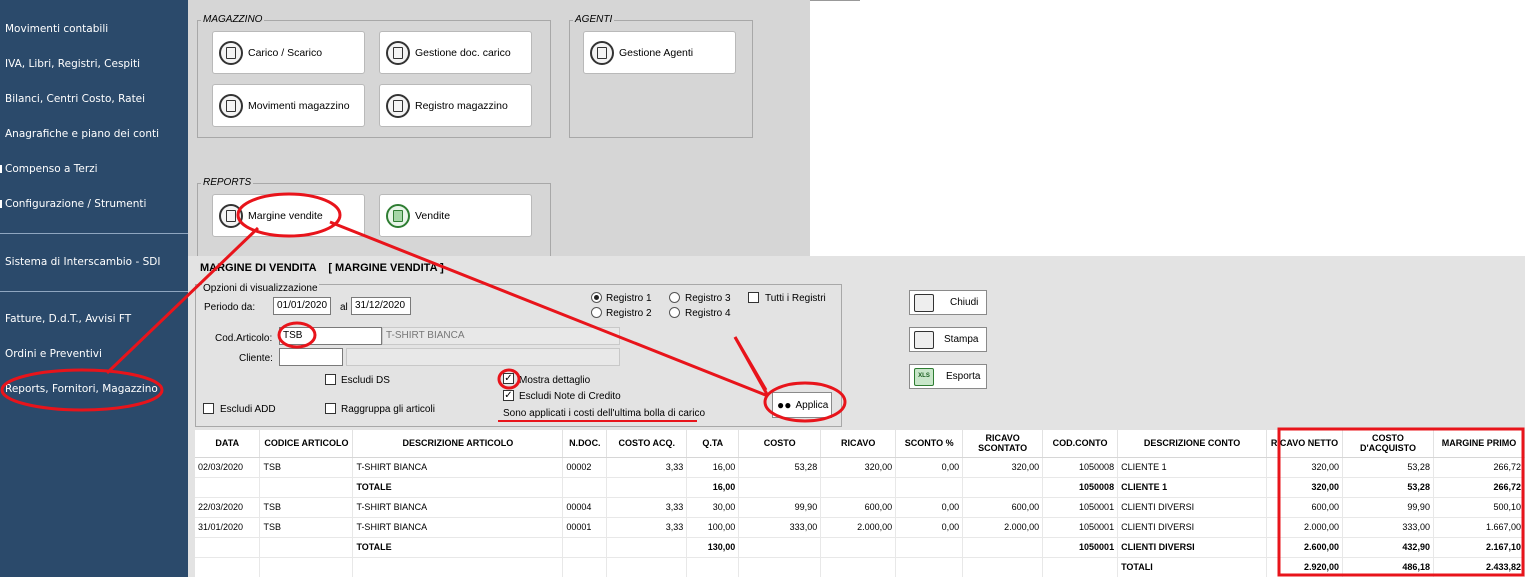  What do you see at coordinates (860, 567) in the screenshot?
I see `table-total-row: TOTALI 2.920,00 486,18 2.433,82` at bounding box center [860, 567].